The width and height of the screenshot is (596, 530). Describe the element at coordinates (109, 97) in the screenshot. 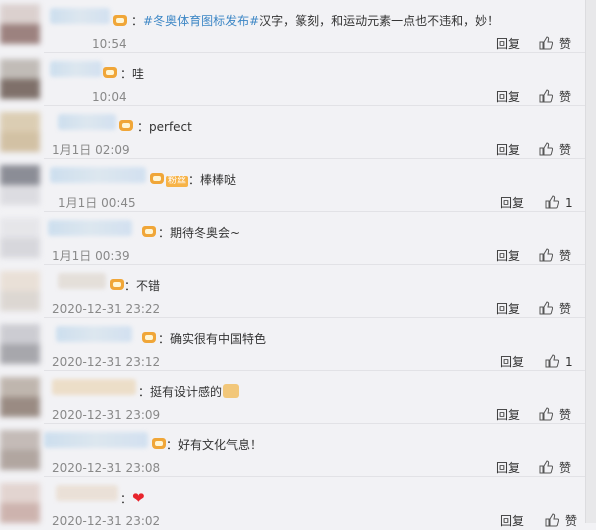

I see `comment-time: 10:04` at that location.